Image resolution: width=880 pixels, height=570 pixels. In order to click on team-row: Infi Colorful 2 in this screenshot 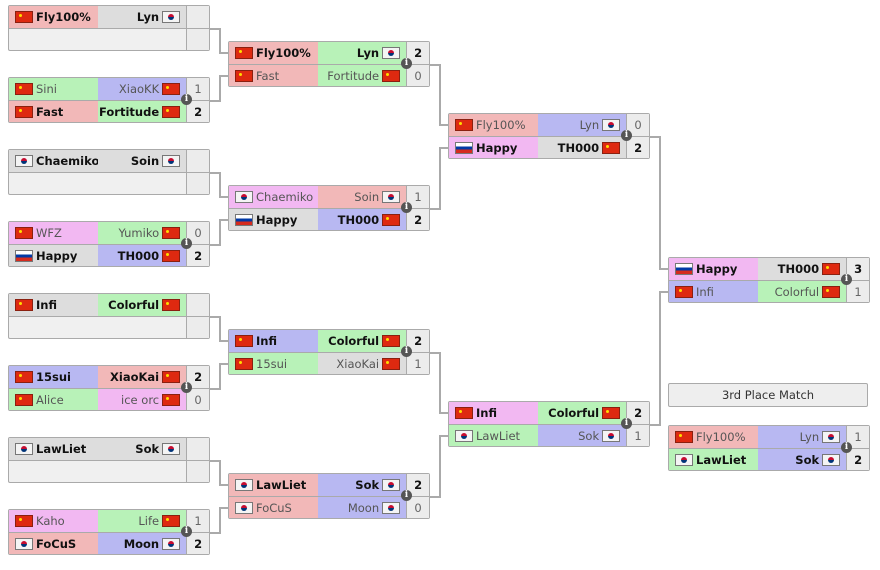, I will do `click(549, 413)`.